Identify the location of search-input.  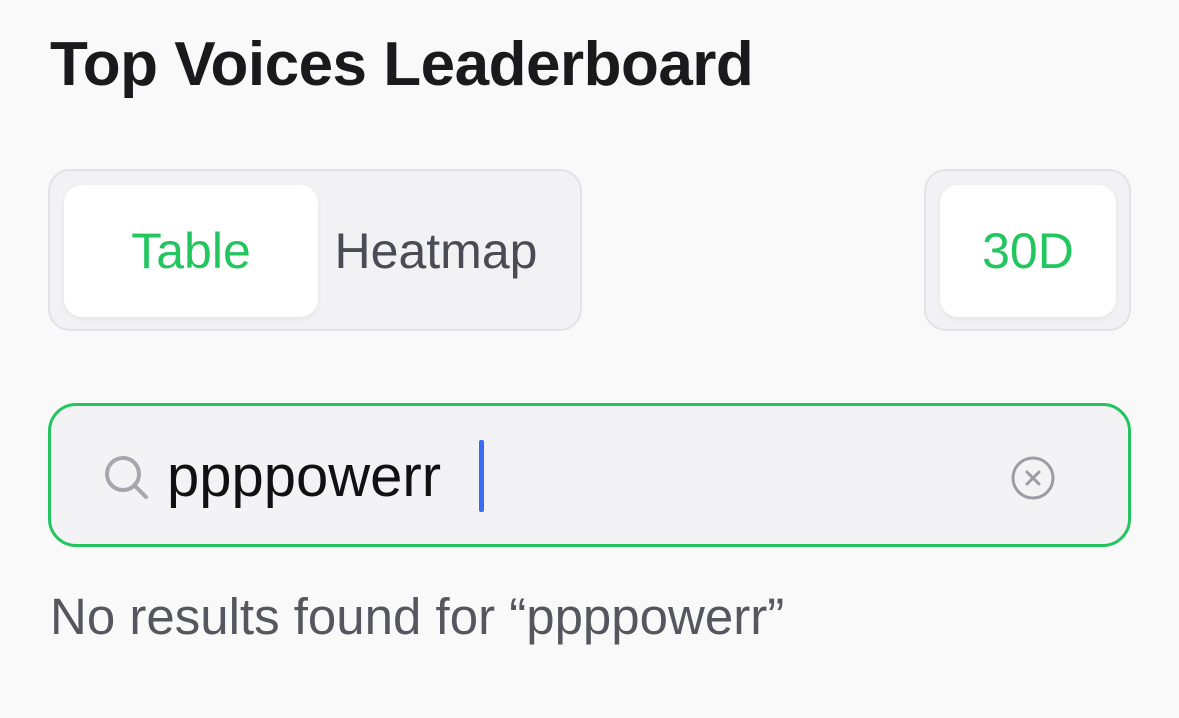
(557, 476).